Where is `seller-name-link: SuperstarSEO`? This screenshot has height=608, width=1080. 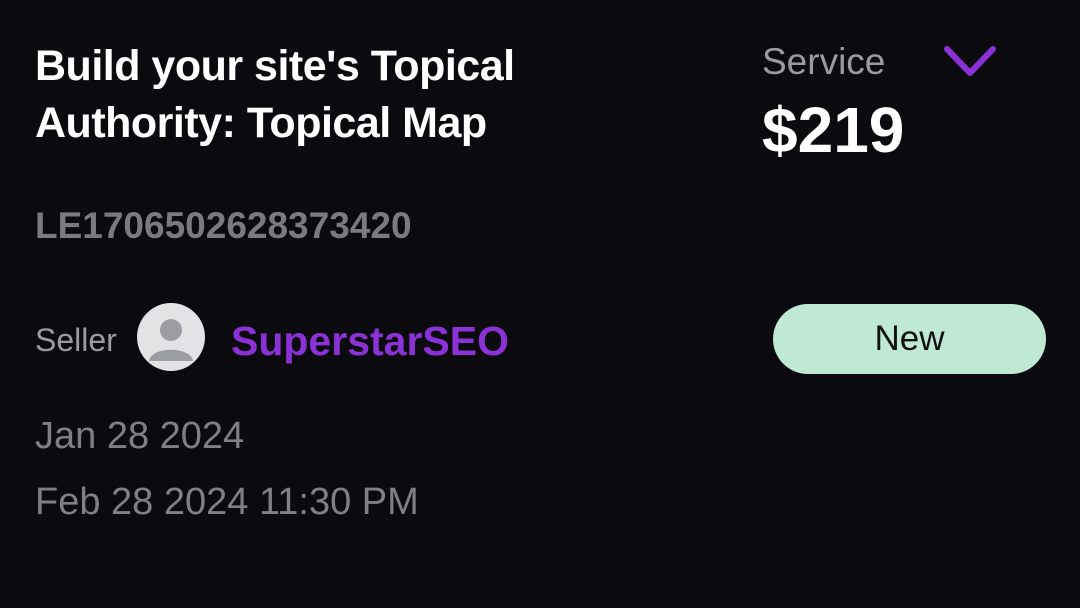
seller-name-link: SuperstarSEO is located at coordinates (370, 341).